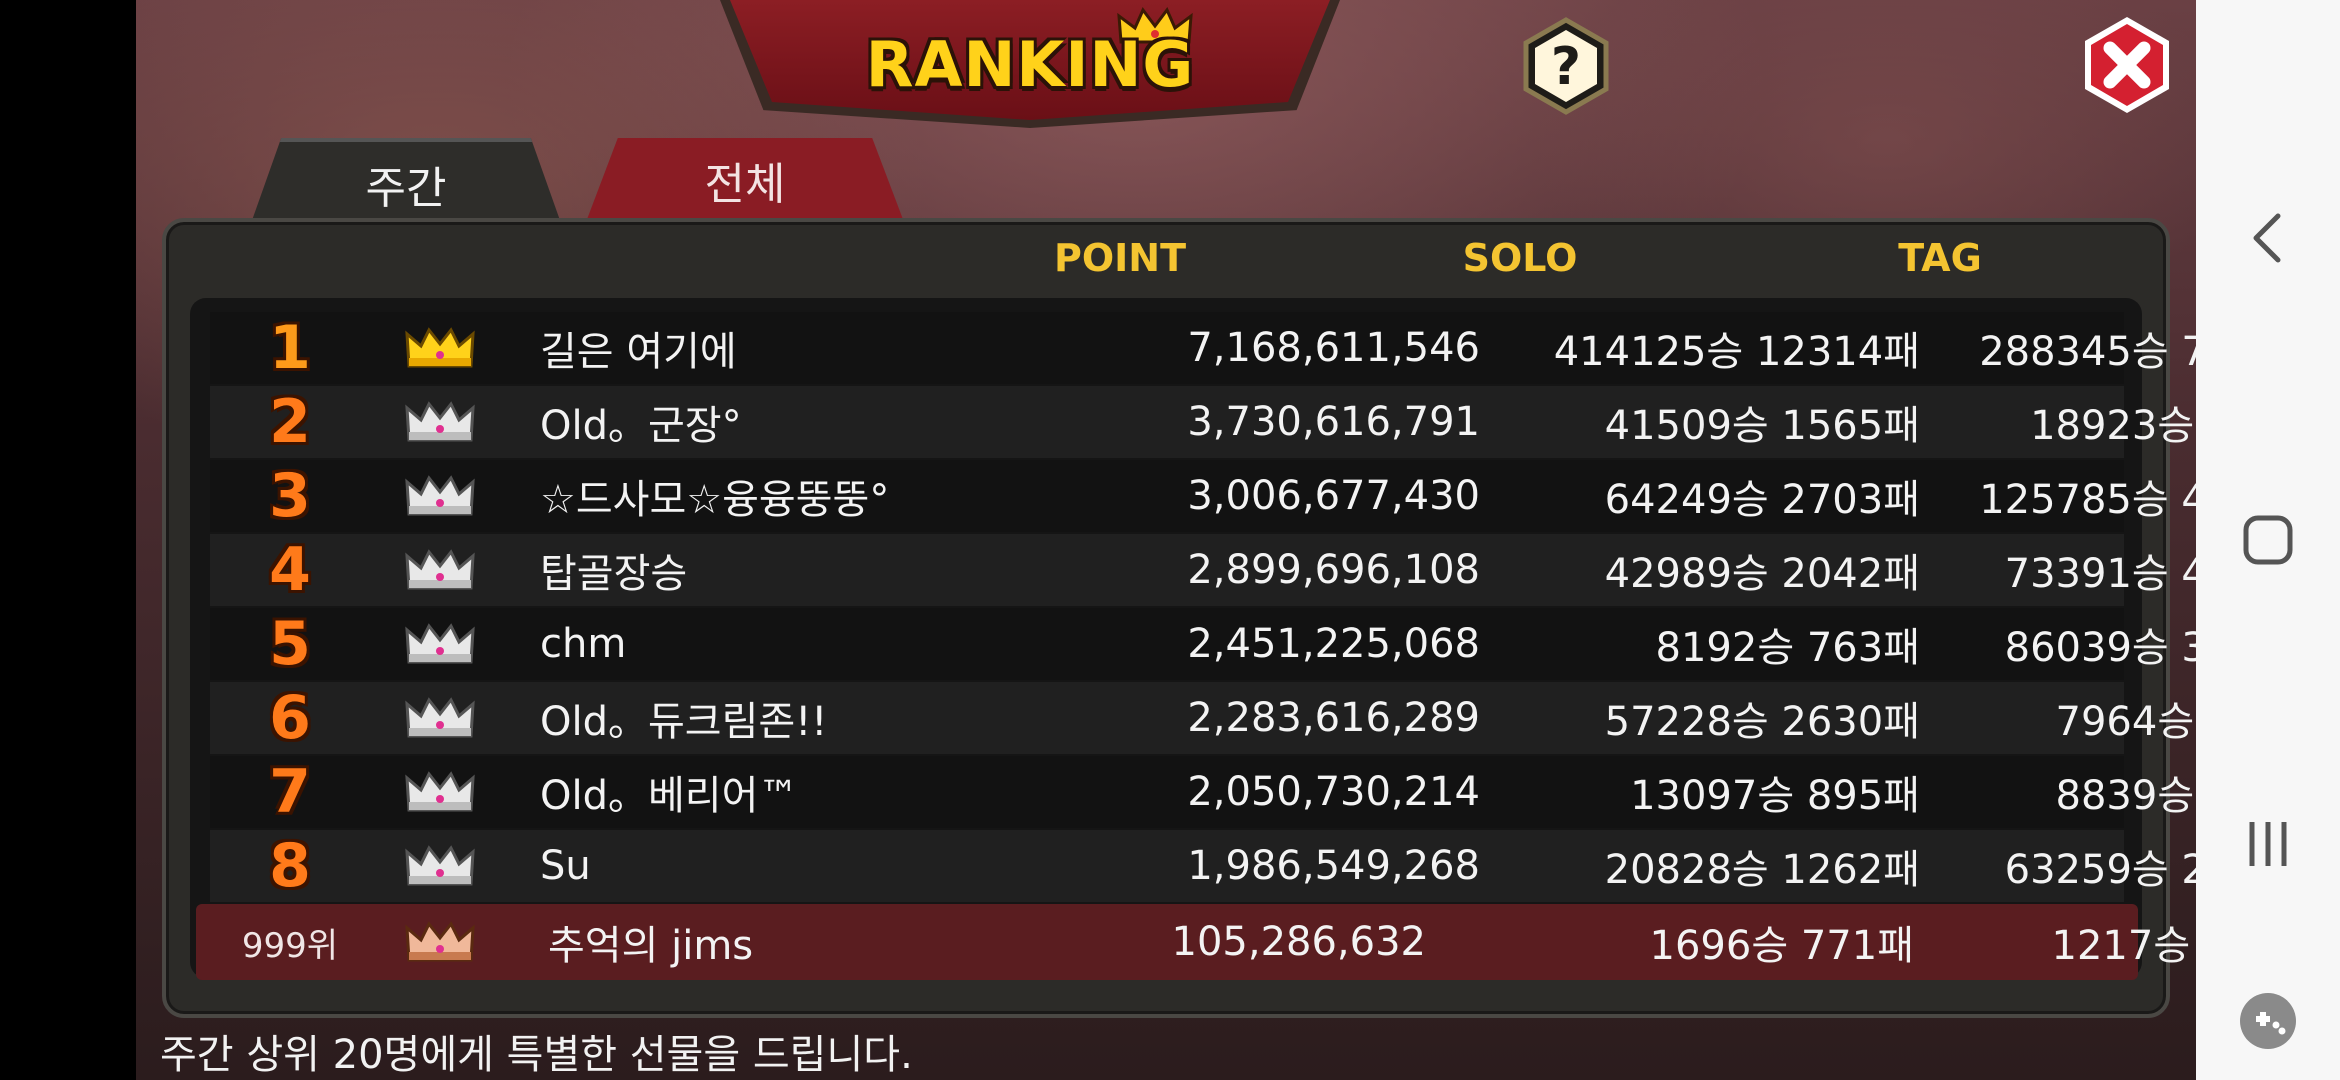 Image resolution: width=2340 pixels, height=1080 pixels. I want to click on player-point: 2,050,730,214, so click(1333, 792).